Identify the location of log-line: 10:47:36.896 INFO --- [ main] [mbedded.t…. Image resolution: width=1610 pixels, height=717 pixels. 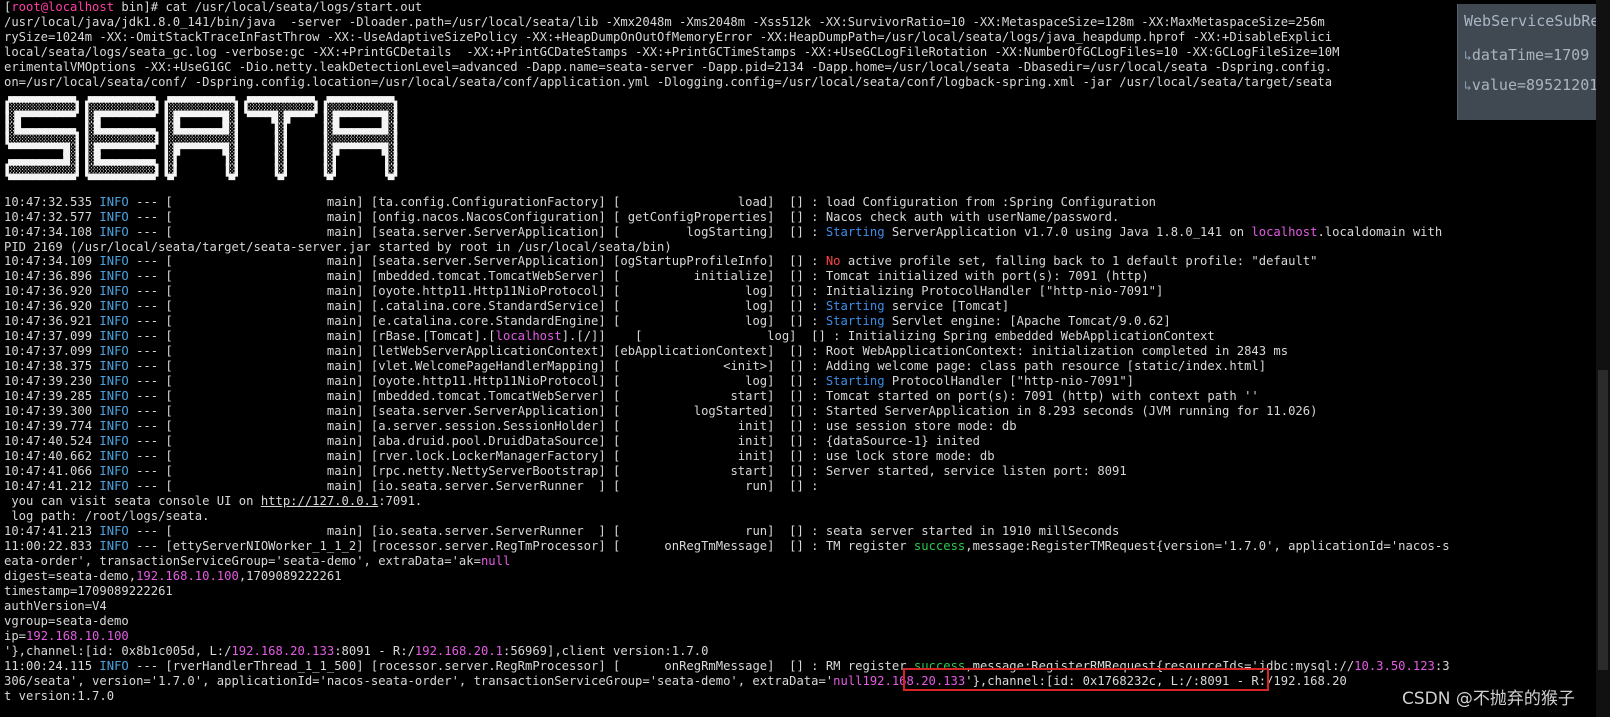
(727, 276).